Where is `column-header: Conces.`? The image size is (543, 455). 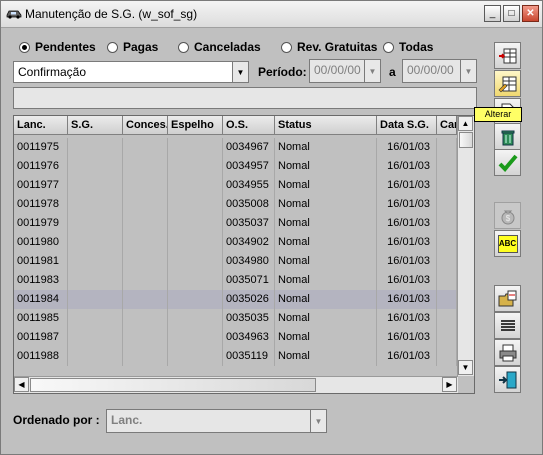 column-header: Conces. is located at coordinates (145, 125).